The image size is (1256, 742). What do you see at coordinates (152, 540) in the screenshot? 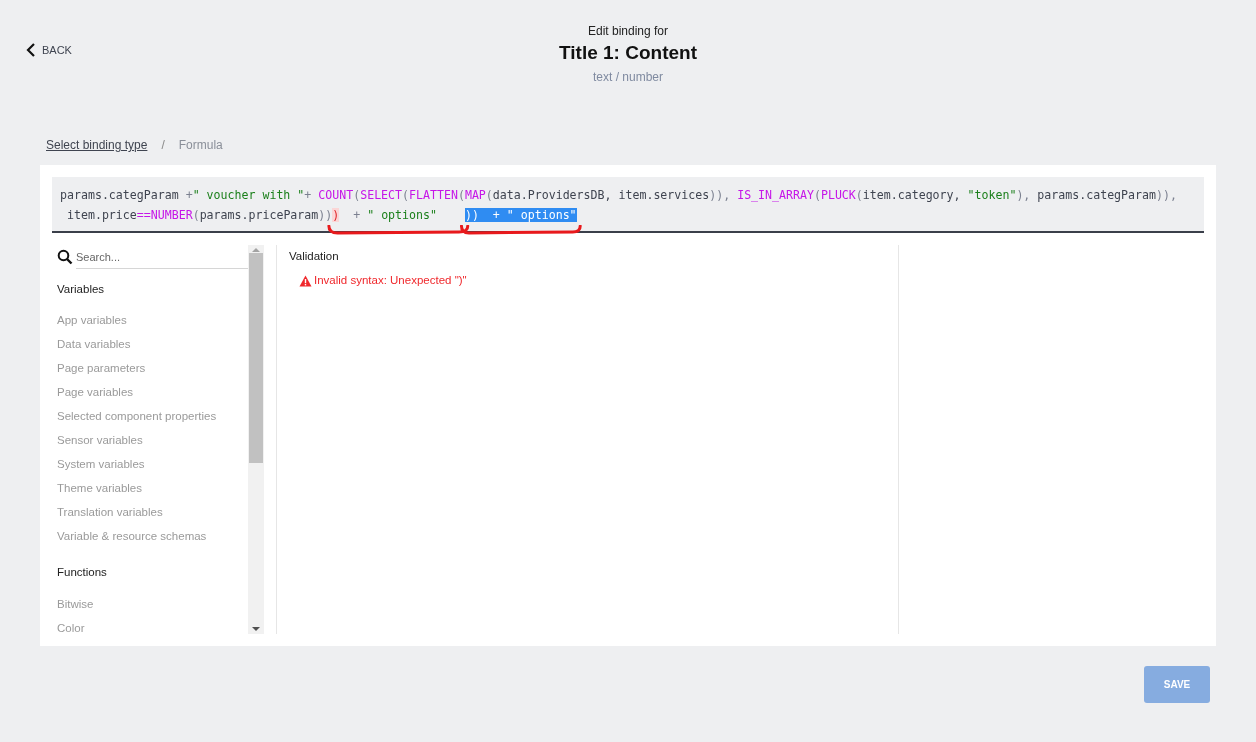
I see `sidebar-item: Variable & resource schemas` at bounding box center [152, 540].